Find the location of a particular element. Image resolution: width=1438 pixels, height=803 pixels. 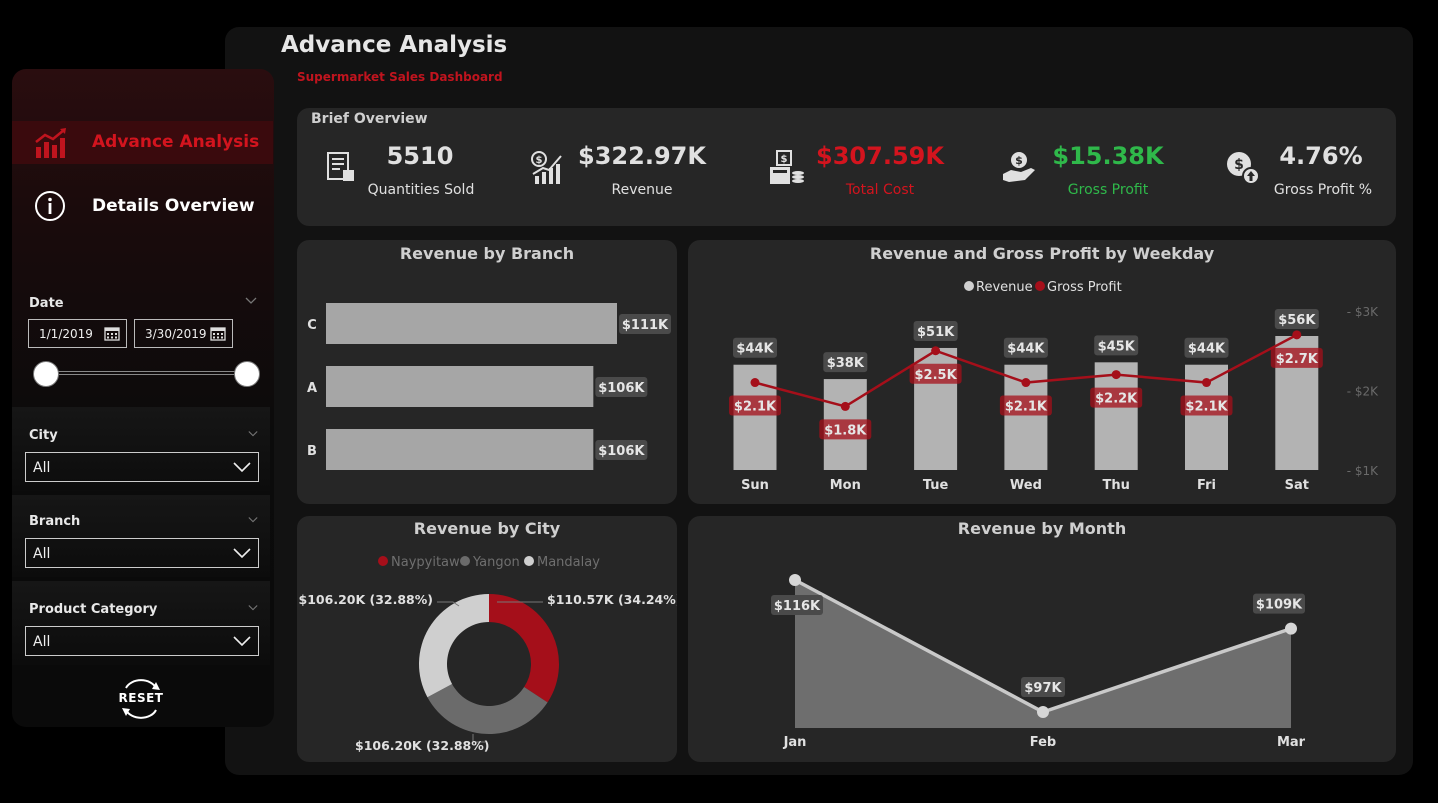

kpi-label: Total Cost is located at coordinates (880, 190).